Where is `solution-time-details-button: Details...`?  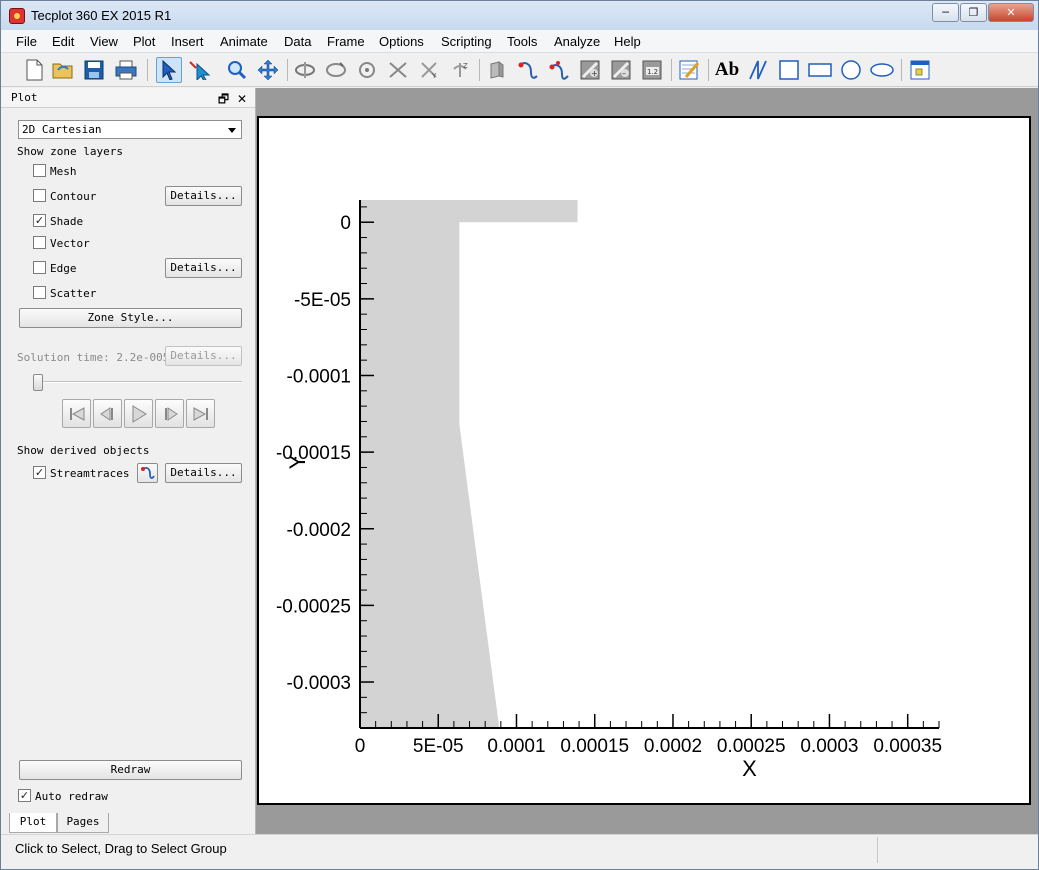
solution-time-details-button: Details... is located at coordinates (203, 356).